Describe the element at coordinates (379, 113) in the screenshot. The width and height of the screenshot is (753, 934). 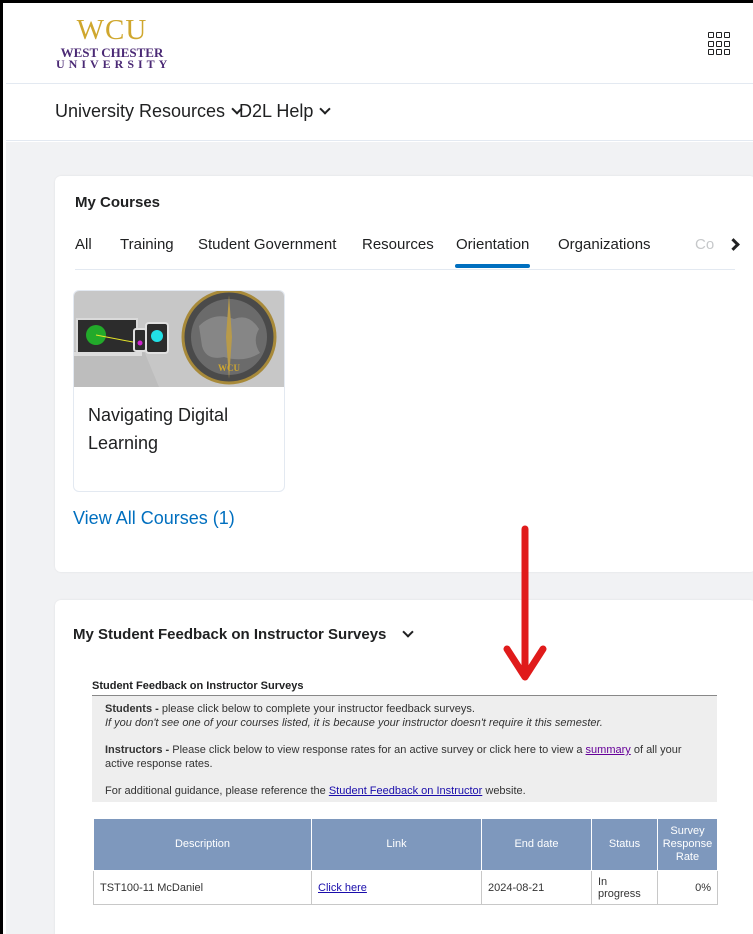
I see `top-nav: University Resources D2L Help` at that location.